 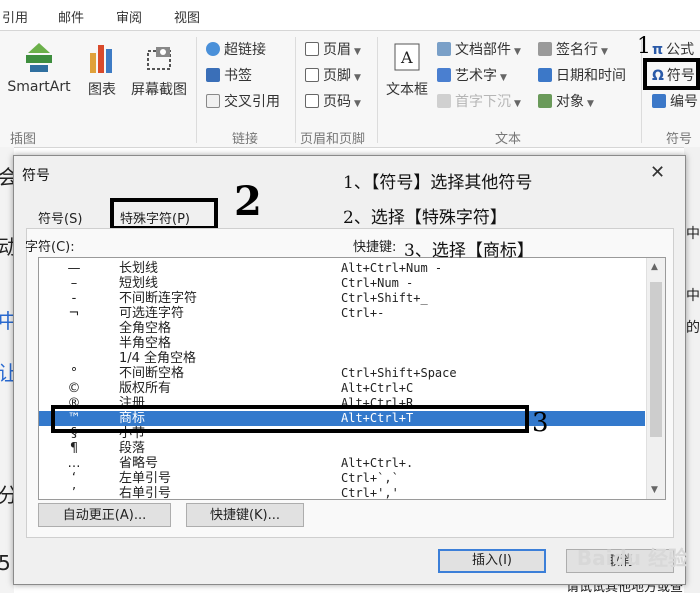 I want to click on char-glyph: -, so click(x=74, y=298).